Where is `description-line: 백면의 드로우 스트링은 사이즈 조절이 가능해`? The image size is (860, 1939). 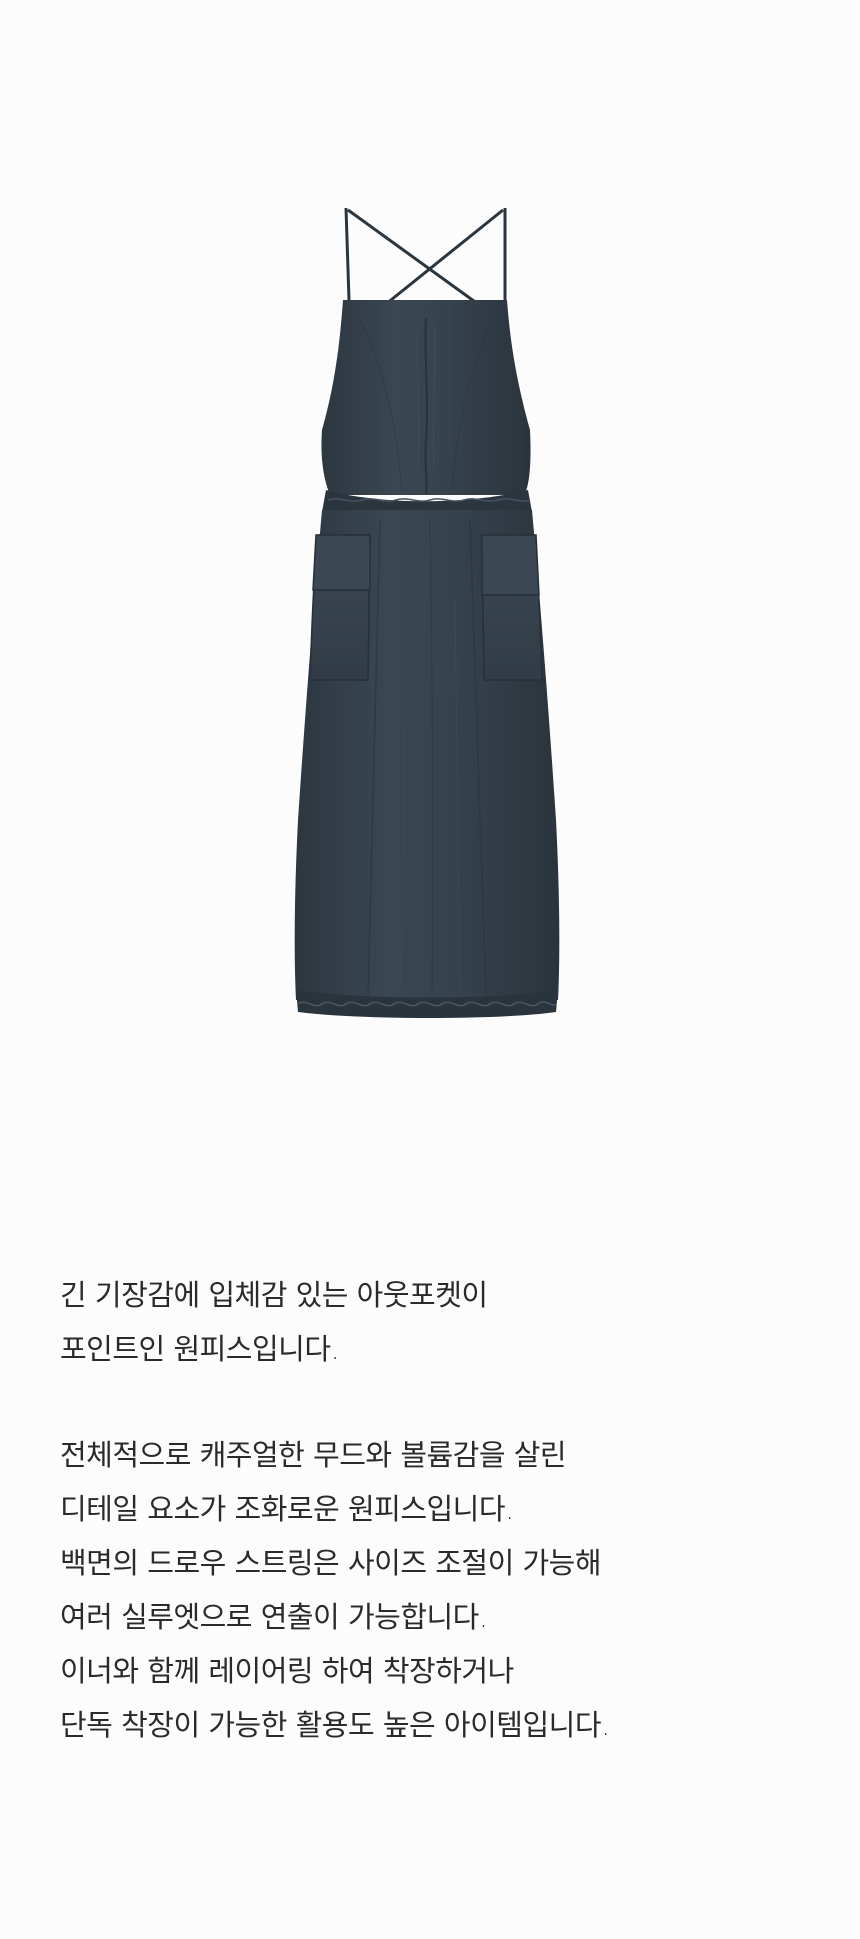
description-line: 백면의 드로우 스트링은 사이즈 조절이 가능해 is located at coordinates (331, 1563).